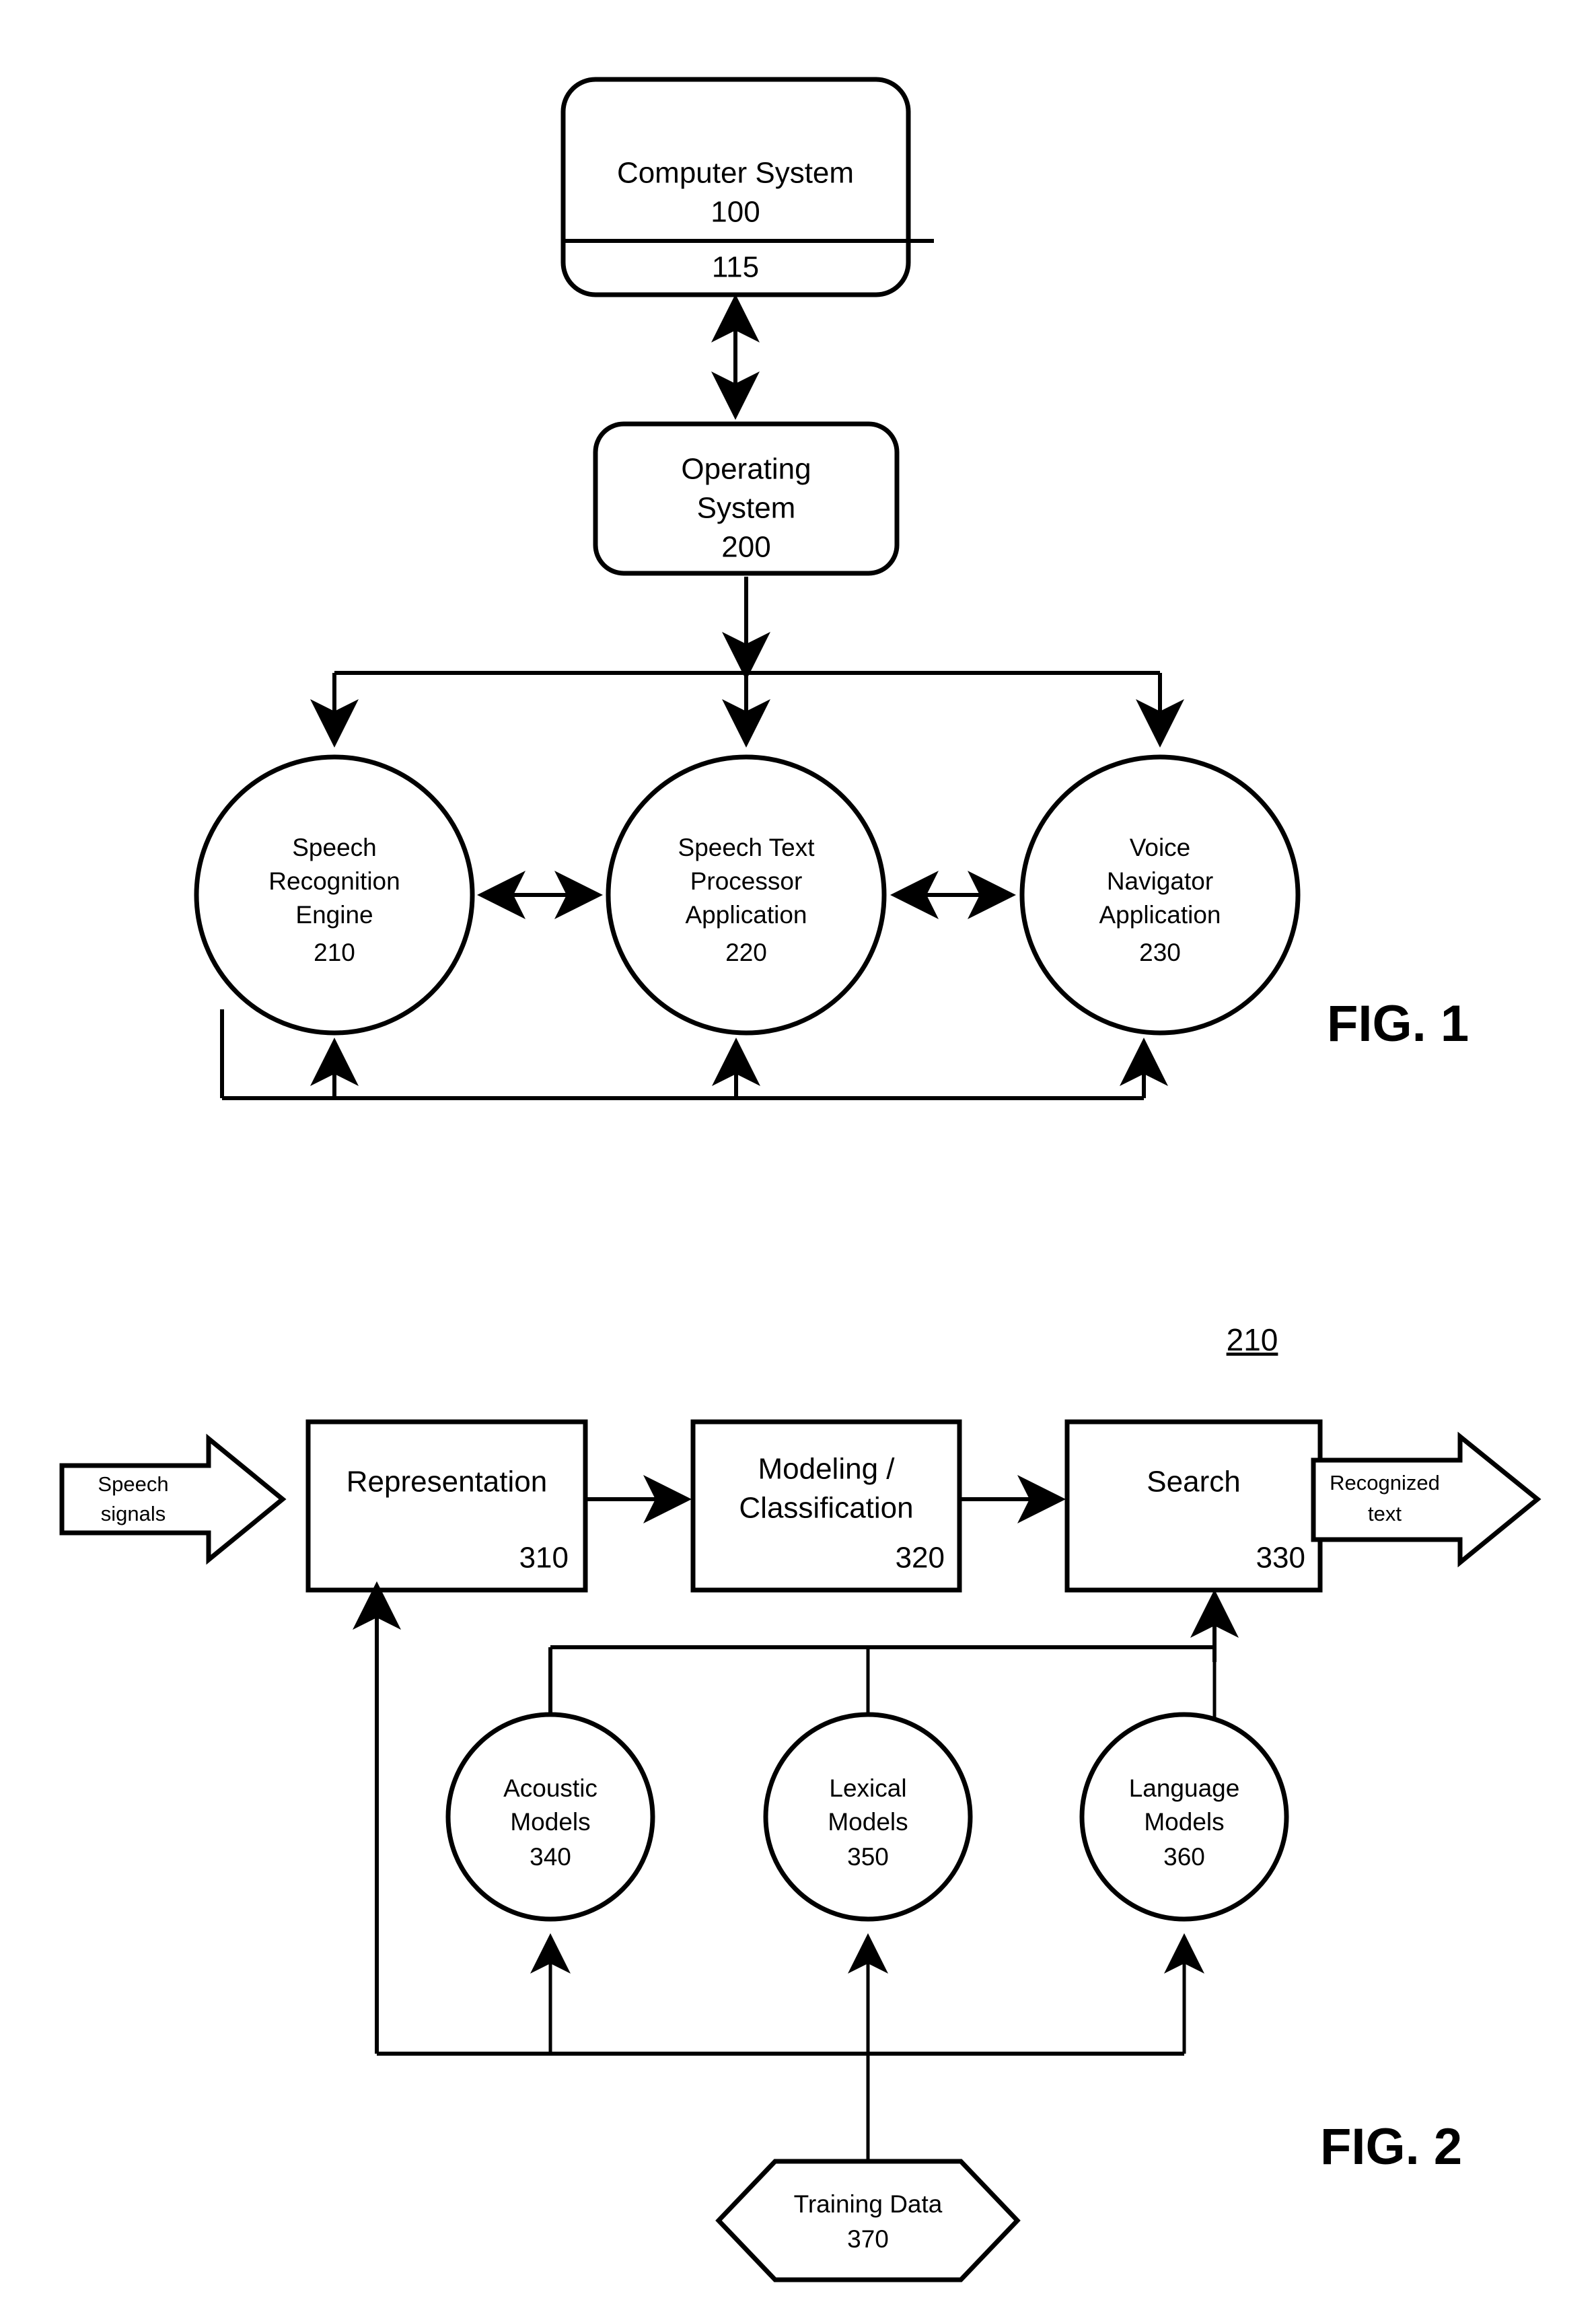 The image size is (1596, 2306). I want to click on computer-system-node: Computer System 100 115, so click(747, 187).